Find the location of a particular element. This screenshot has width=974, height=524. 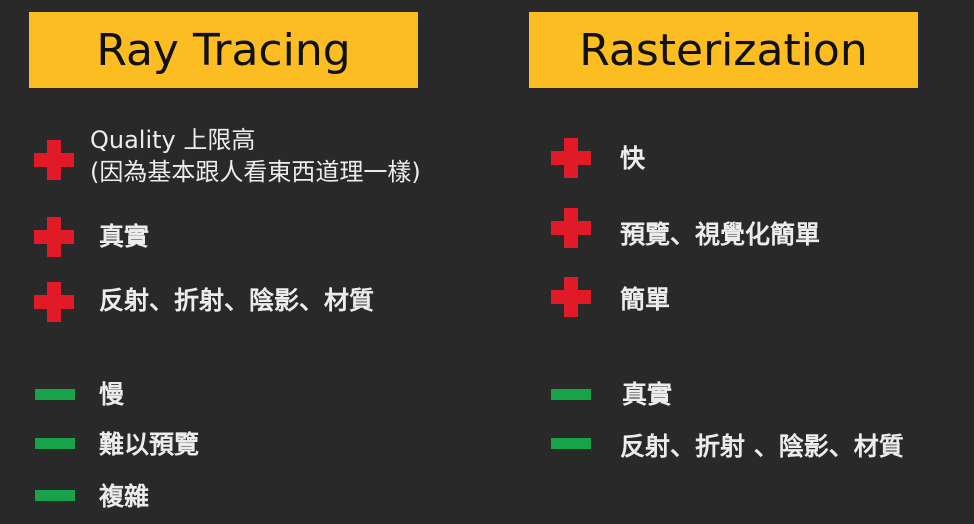

rasterization-pro-3: 簡單 is located at coordinates (645, 299).